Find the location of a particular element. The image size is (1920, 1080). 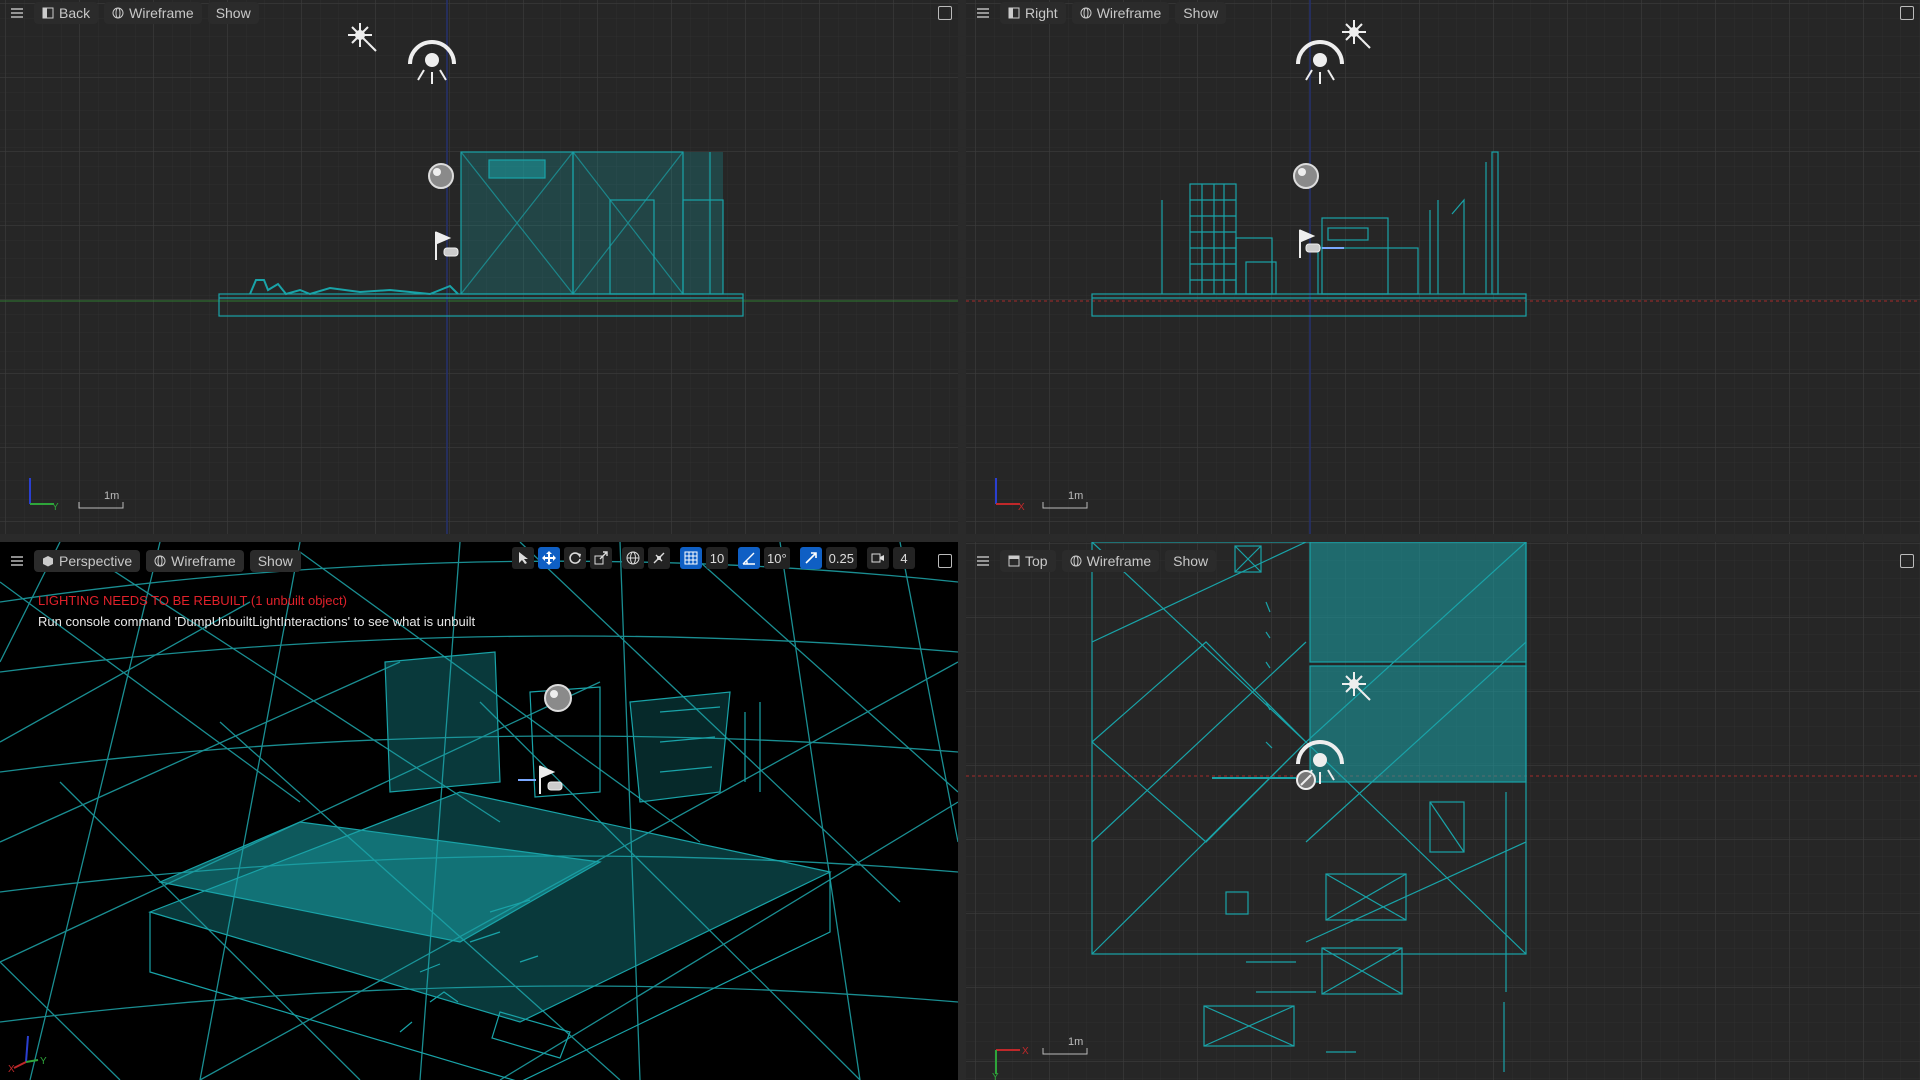

rotation-snap-icon is located at coordinates (749, 558).